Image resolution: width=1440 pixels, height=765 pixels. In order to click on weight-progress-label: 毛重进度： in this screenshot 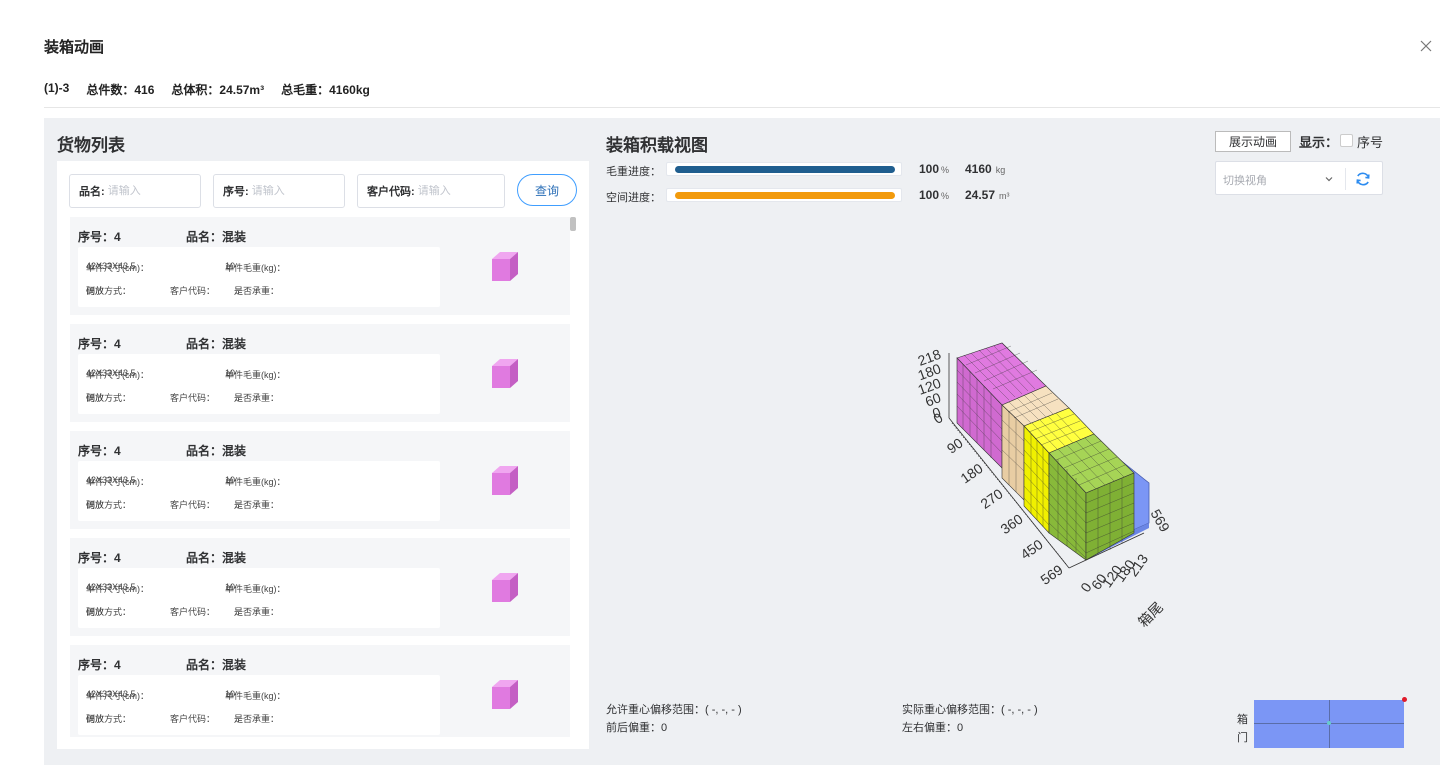, I will do `click(633, 172)`.